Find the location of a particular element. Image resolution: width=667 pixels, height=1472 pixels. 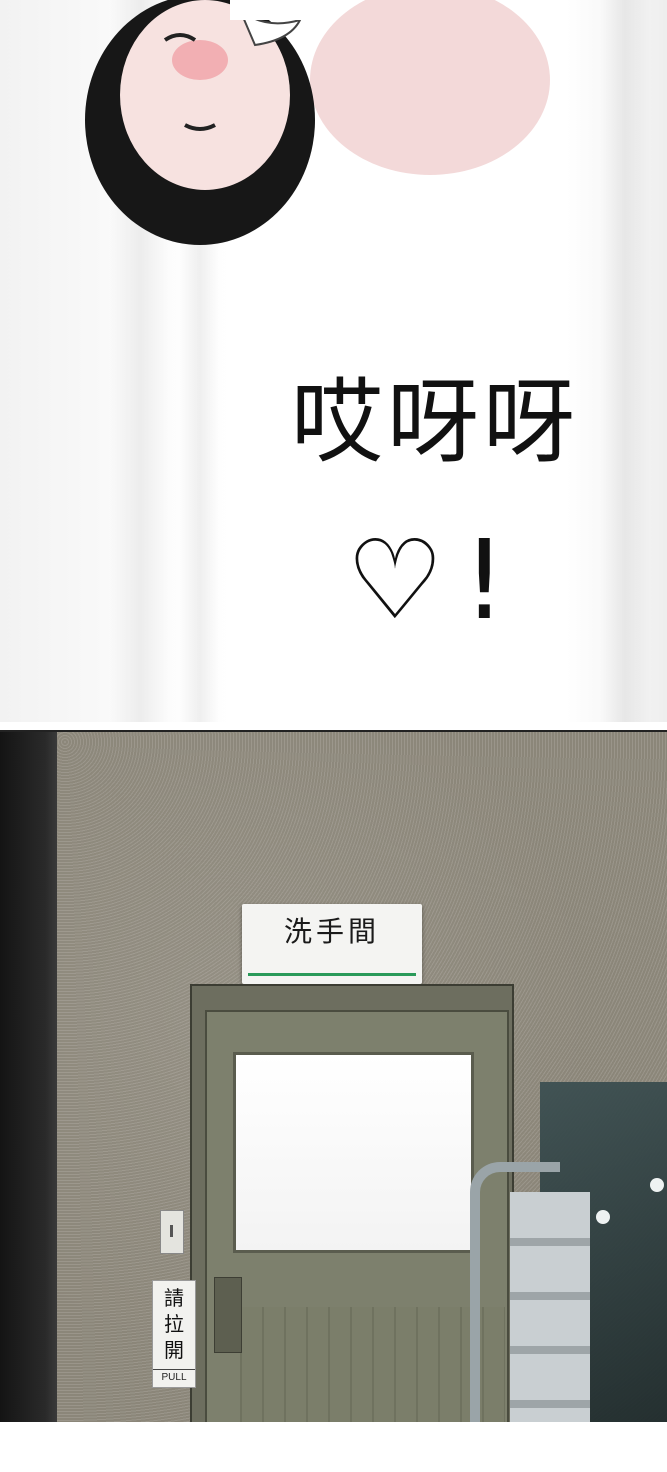

speech-text-line-2: ♡! is located at coordinates (435, 580).